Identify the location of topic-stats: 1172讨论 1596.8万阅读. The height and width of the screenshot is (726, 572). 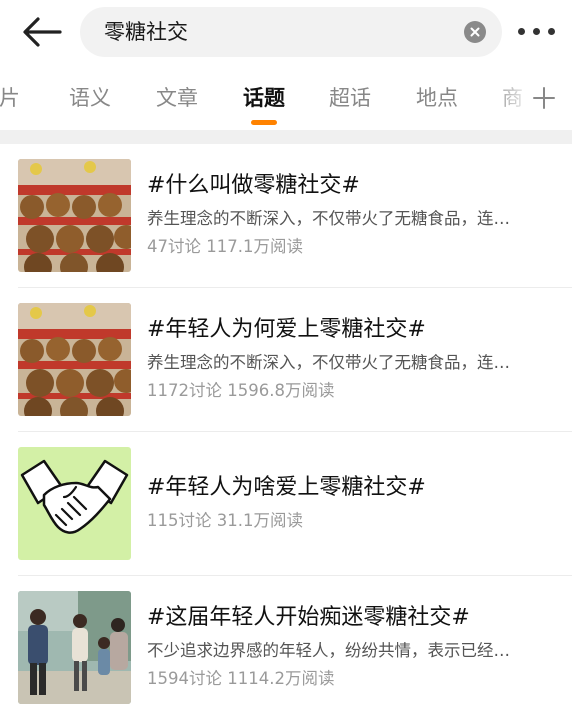
(241, 390).